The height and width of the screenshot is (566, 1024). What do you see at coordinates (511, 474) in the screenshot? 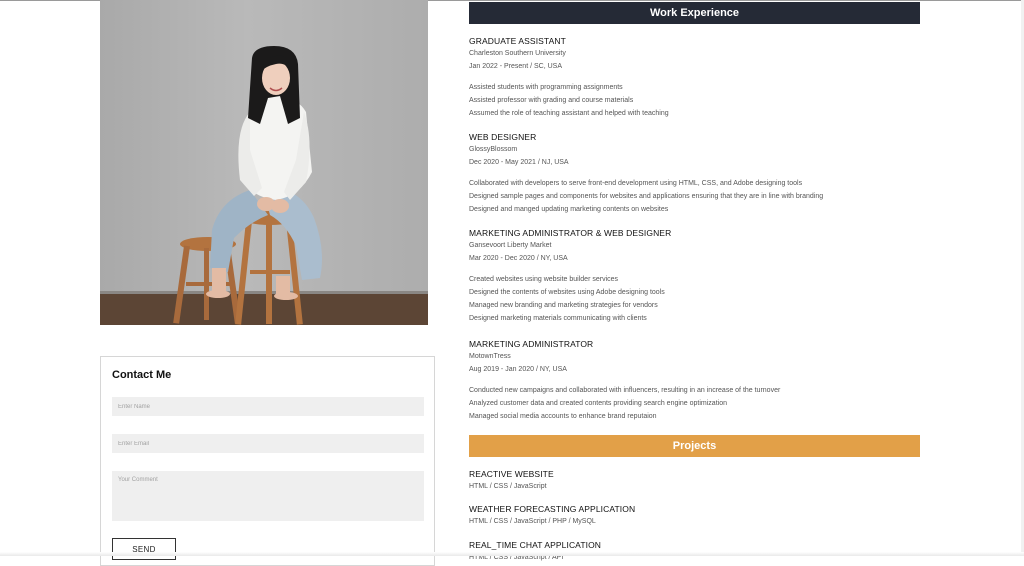
I see `project-title: REACTIVE WEBSITE` at bounding box center [511, 474].